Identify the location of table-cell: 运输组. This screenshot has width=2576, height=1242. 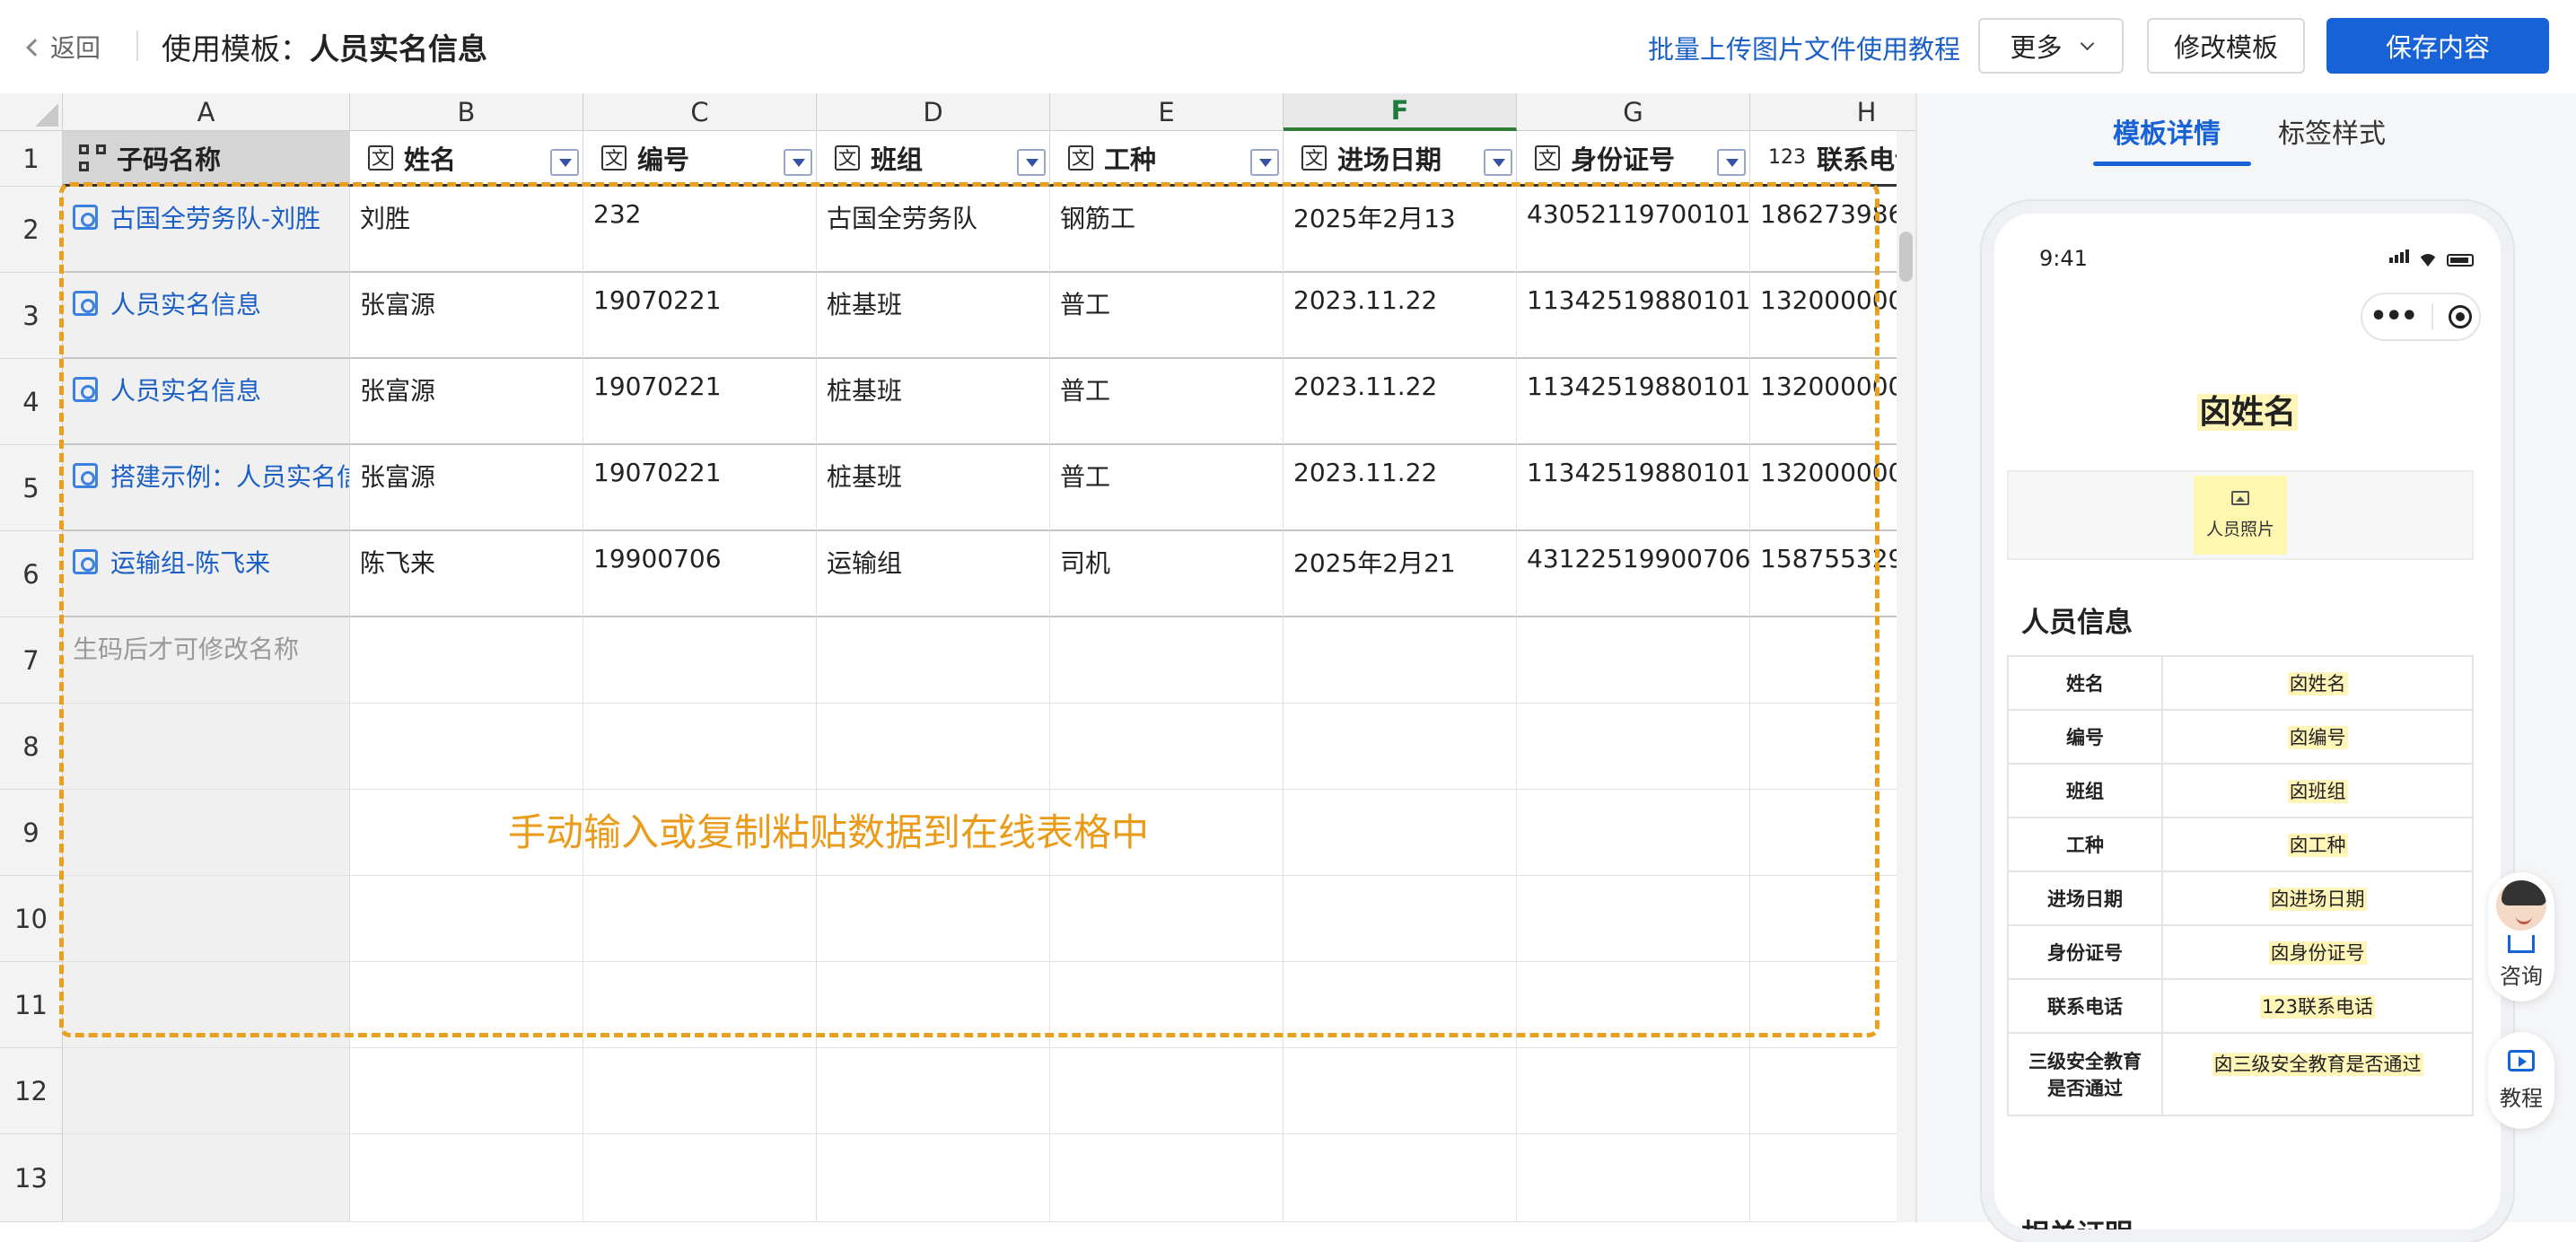
(933, 574).